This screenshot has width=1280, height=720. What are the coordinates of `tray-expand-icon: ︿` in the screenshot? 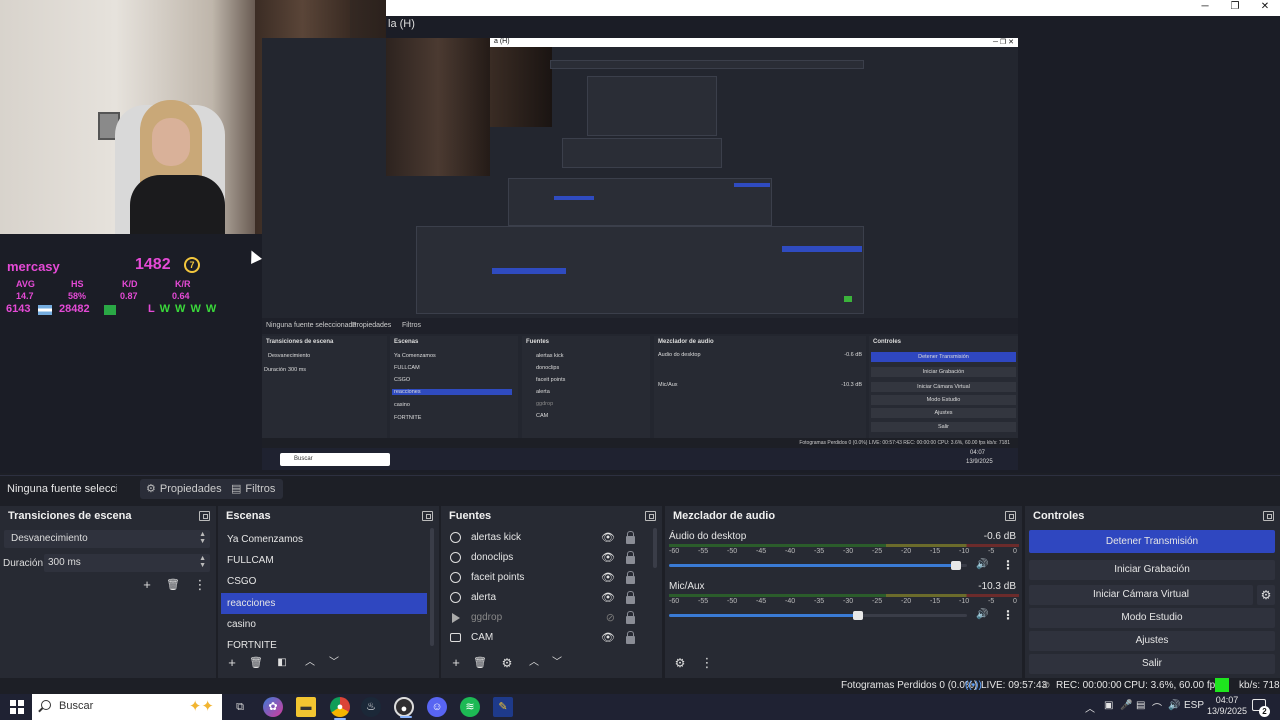 It's located at (1090, 707).